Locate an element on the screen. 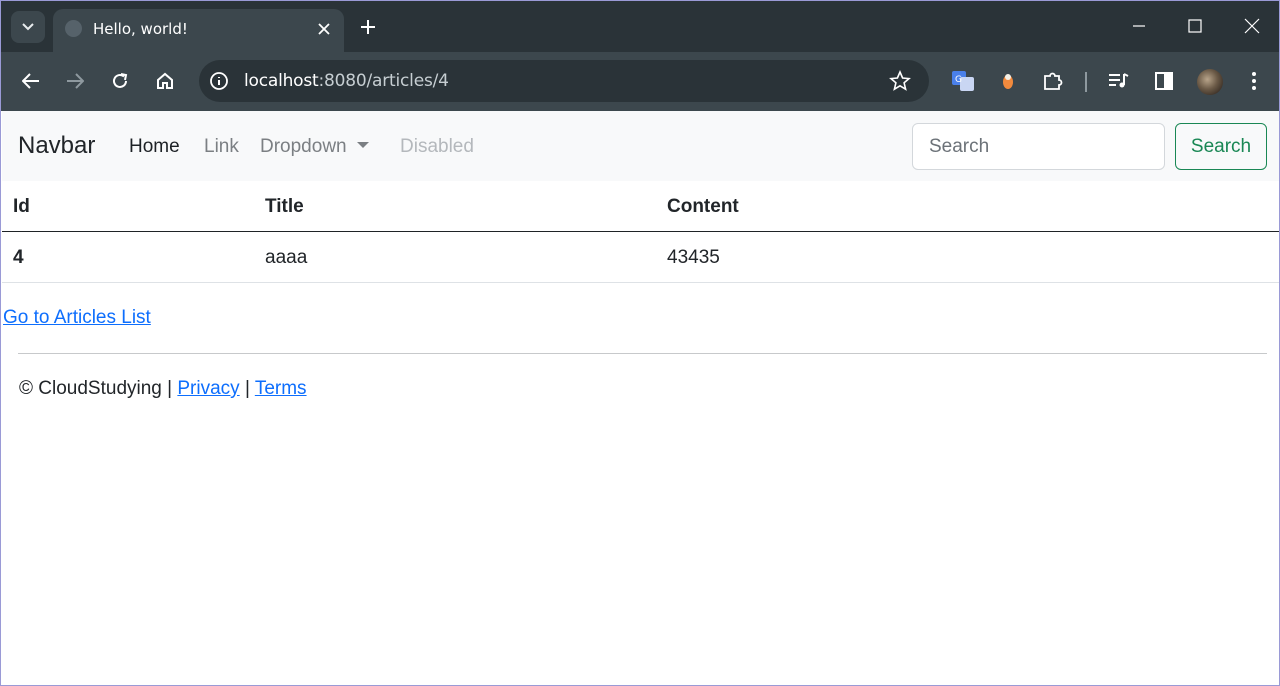  caret-down-icon is located at coordinates (362, 145).